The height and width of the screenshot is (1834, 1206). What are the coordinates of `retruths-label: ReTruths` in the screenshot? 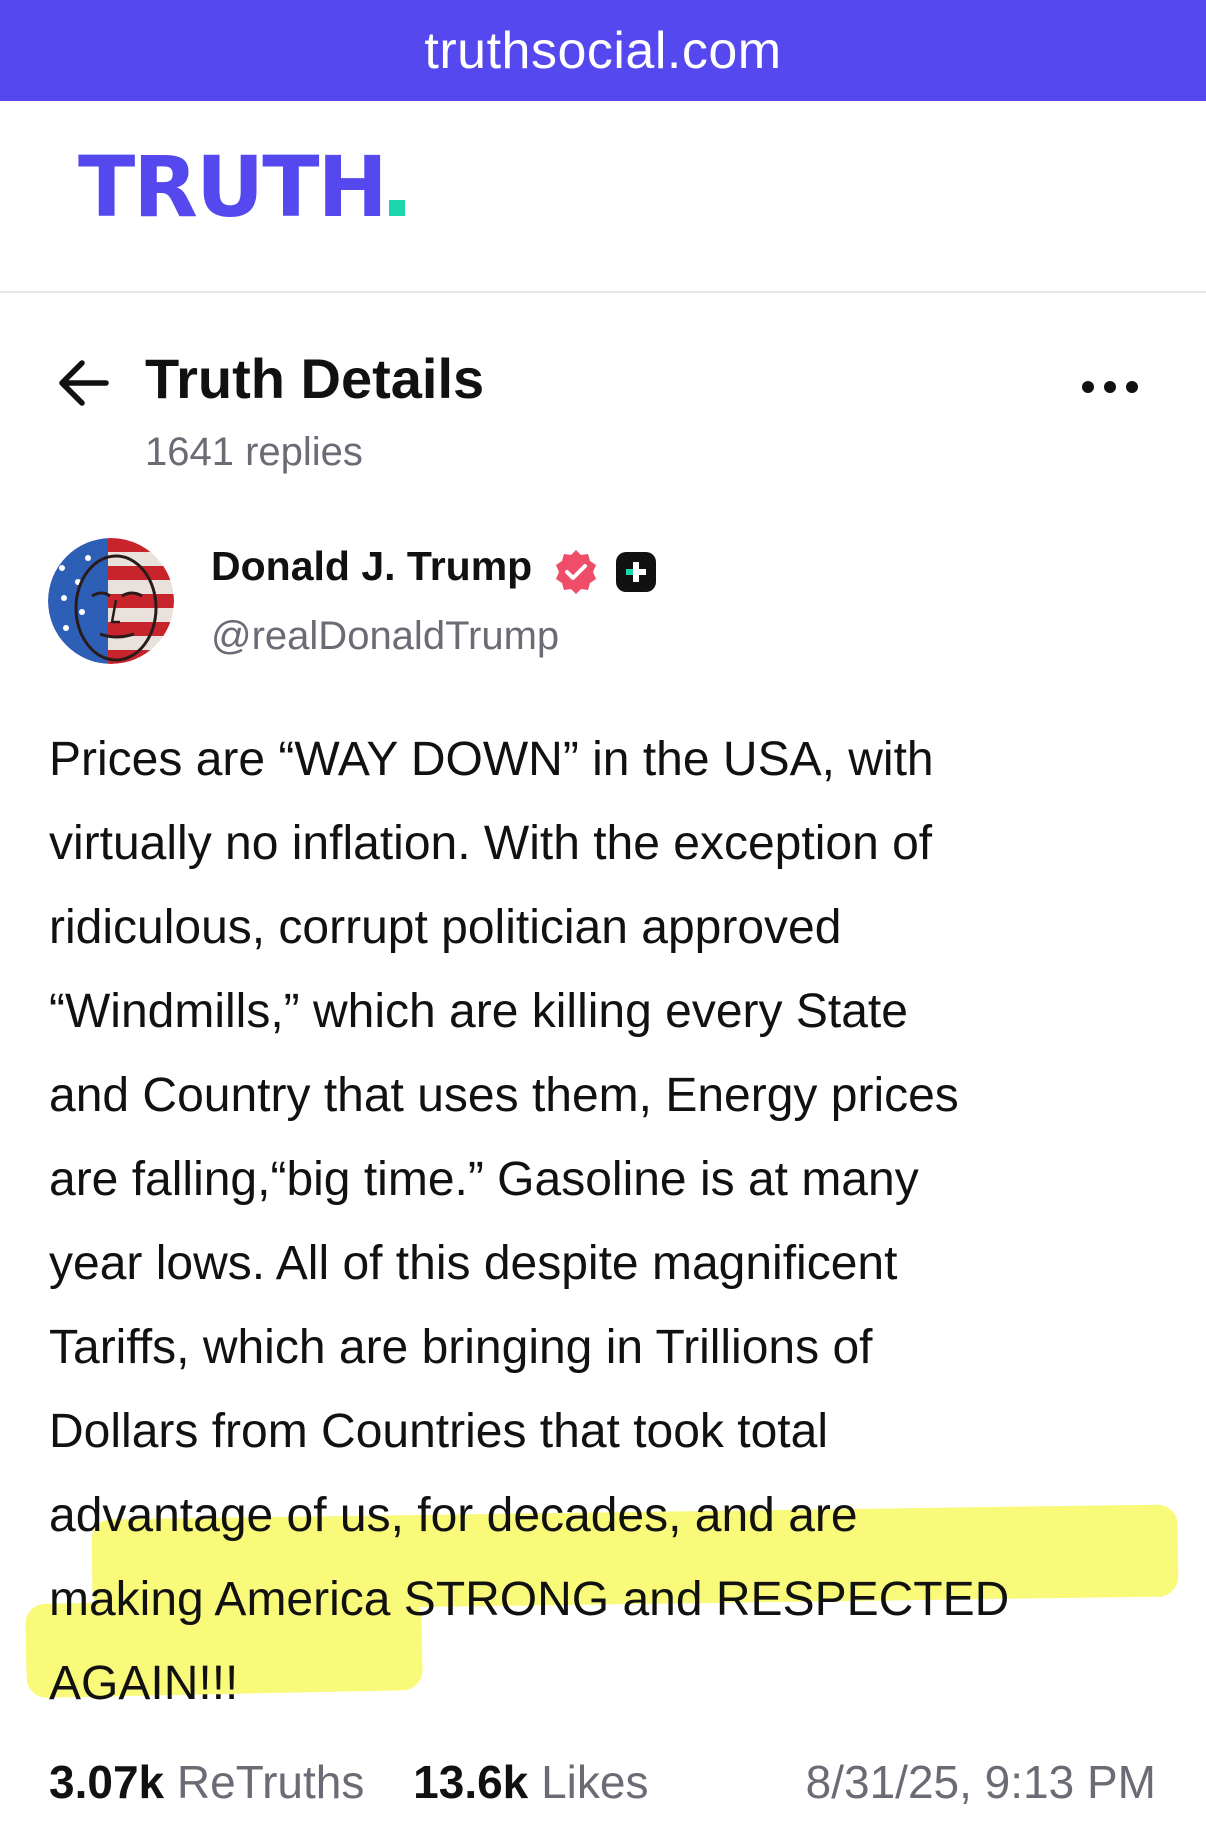 It's located at (270, 1782).